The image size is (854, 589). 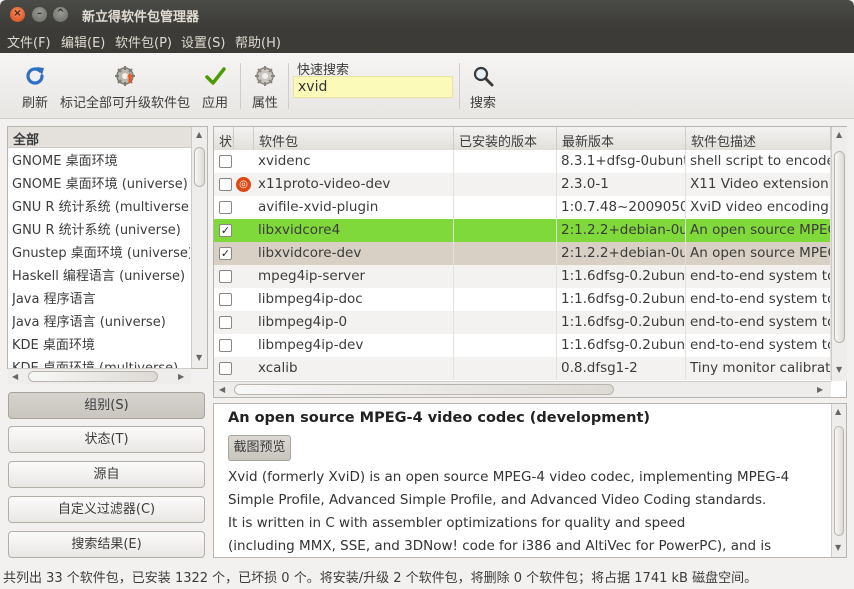 What do you see at coordinates (99, 137) in the screenshot?
I see `category-header-all: 全部` at bounding box center [99, 137].